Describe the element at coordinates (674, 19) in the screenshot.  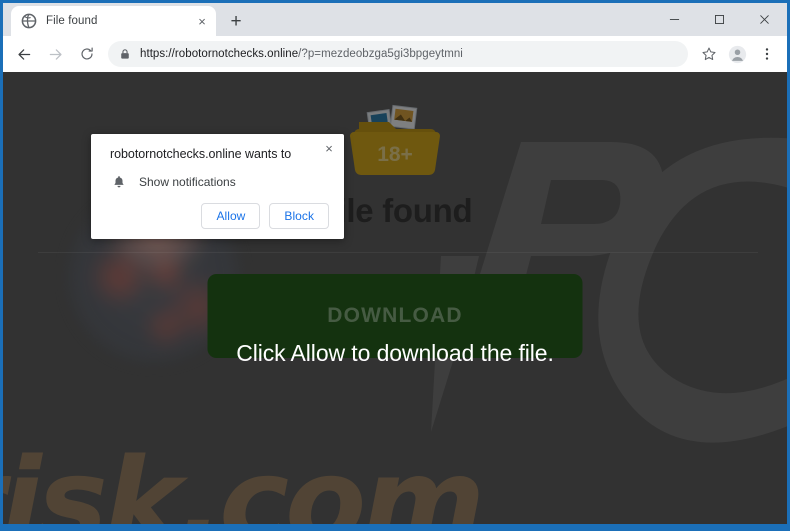
I see `minimize-button` at that location.